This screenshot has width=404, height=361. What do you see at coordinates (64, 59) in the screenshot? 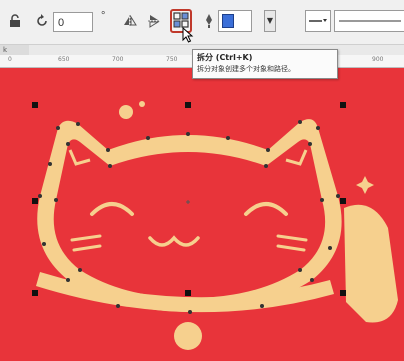
I see `ruler-tick-label: 650` at bounding box center [64, 59].